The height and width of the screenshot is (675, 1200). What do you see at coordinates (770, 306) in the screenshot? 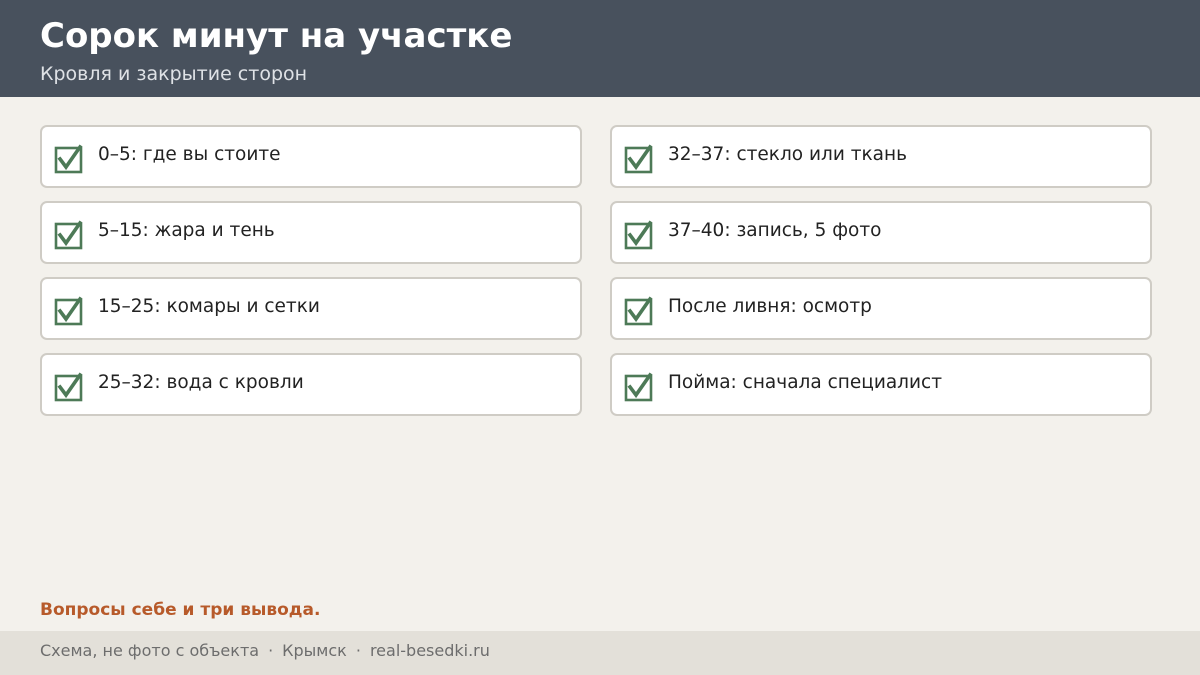
I see `checklist-item-label: После ливня: осмотр` at bounding box center [770, 306].